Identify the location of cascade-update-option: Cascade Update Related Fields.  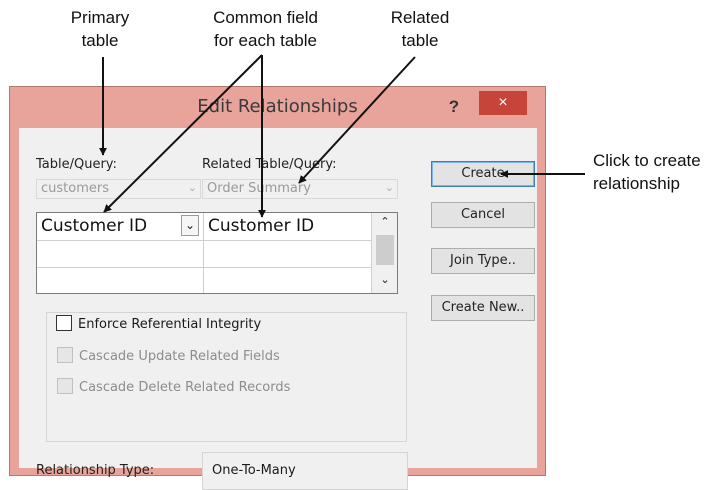
(168, 355).